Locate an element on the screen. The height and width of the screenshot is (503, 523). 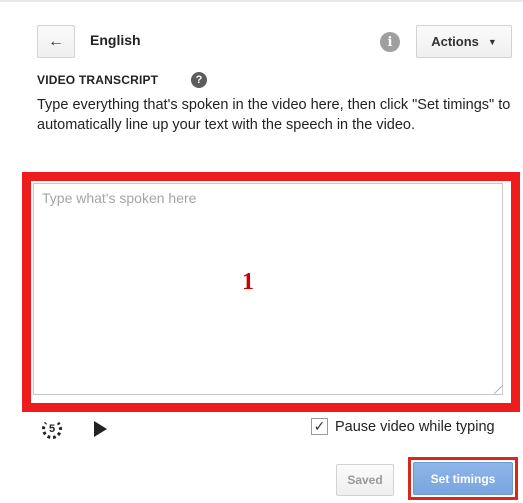
pause-while-typing-checkbox: ✓ is located at coordinates (319, 426).